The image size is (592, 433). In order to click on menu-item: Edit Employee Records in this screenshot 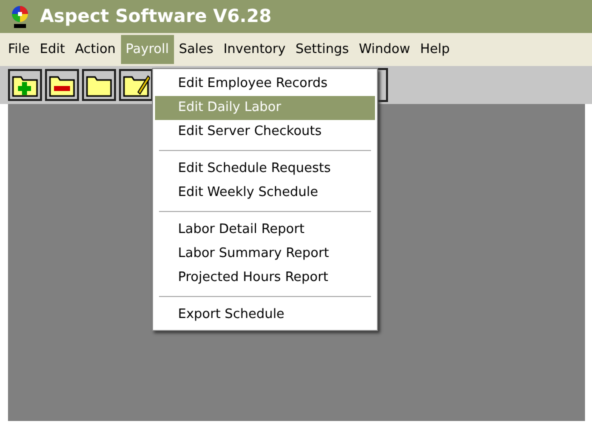, I will do `click(265, 84)`.